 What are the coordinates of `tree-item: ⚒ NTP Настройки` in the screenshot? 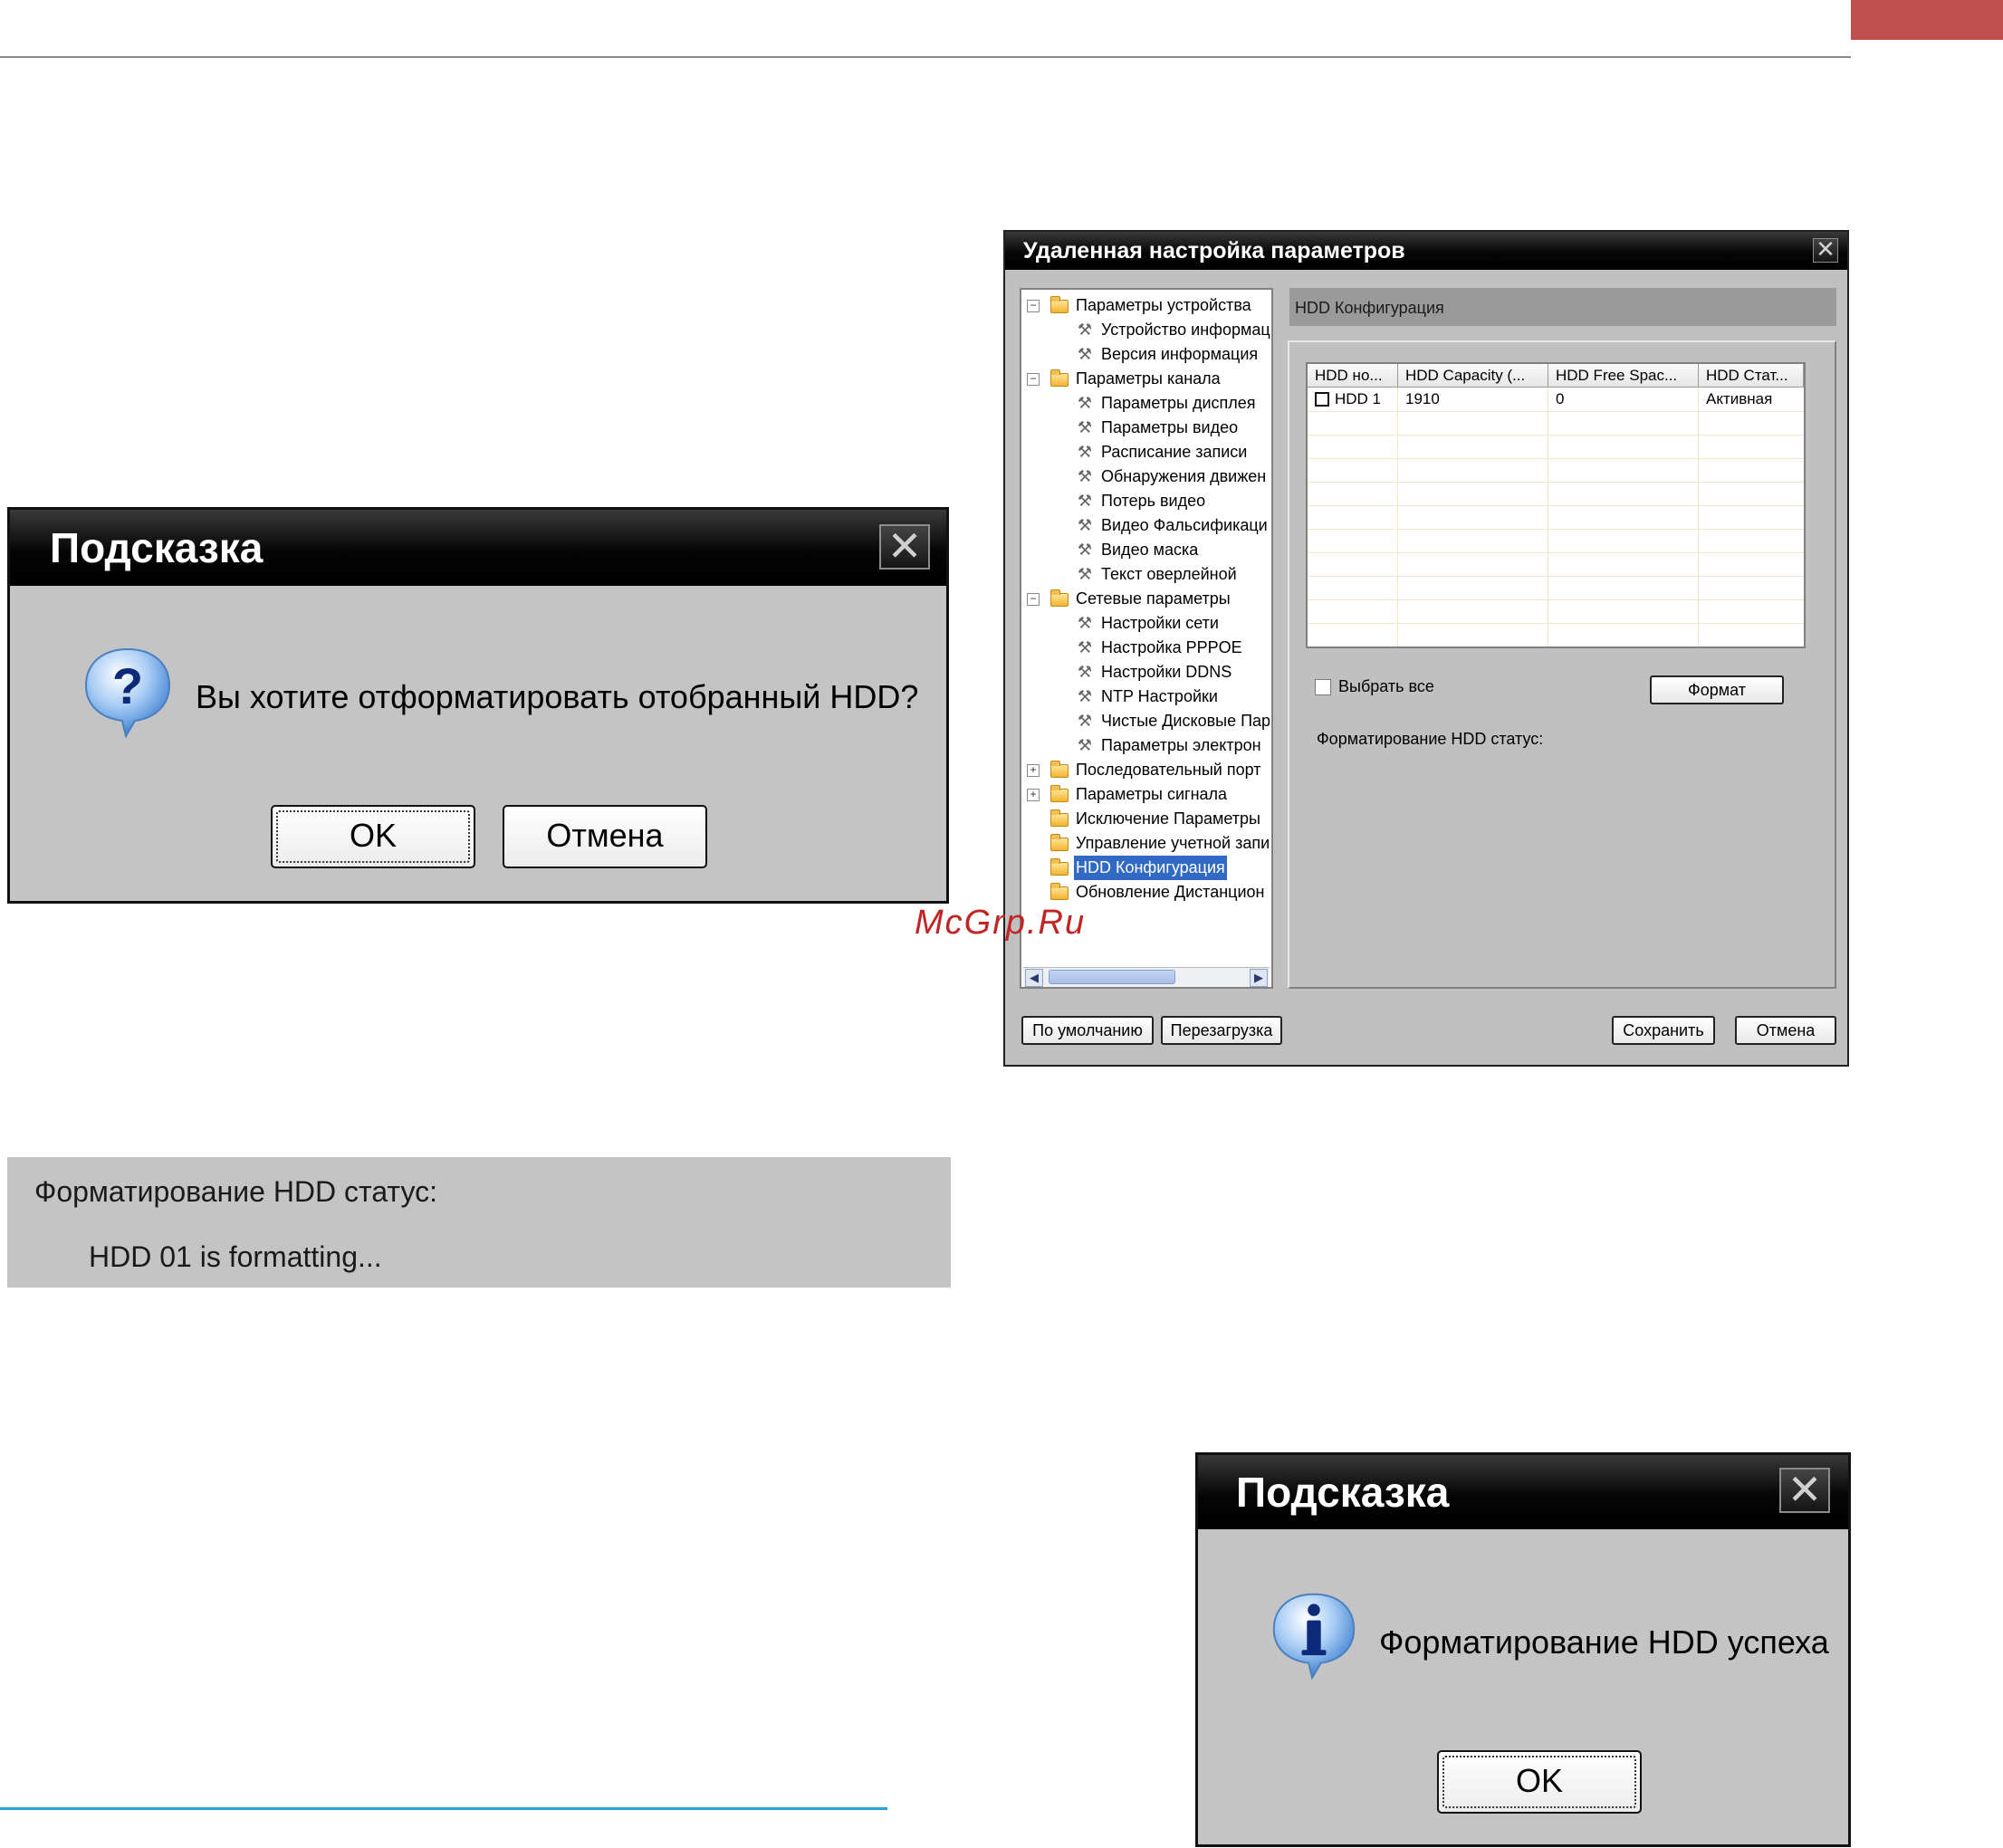 It's located at (1149, 697).